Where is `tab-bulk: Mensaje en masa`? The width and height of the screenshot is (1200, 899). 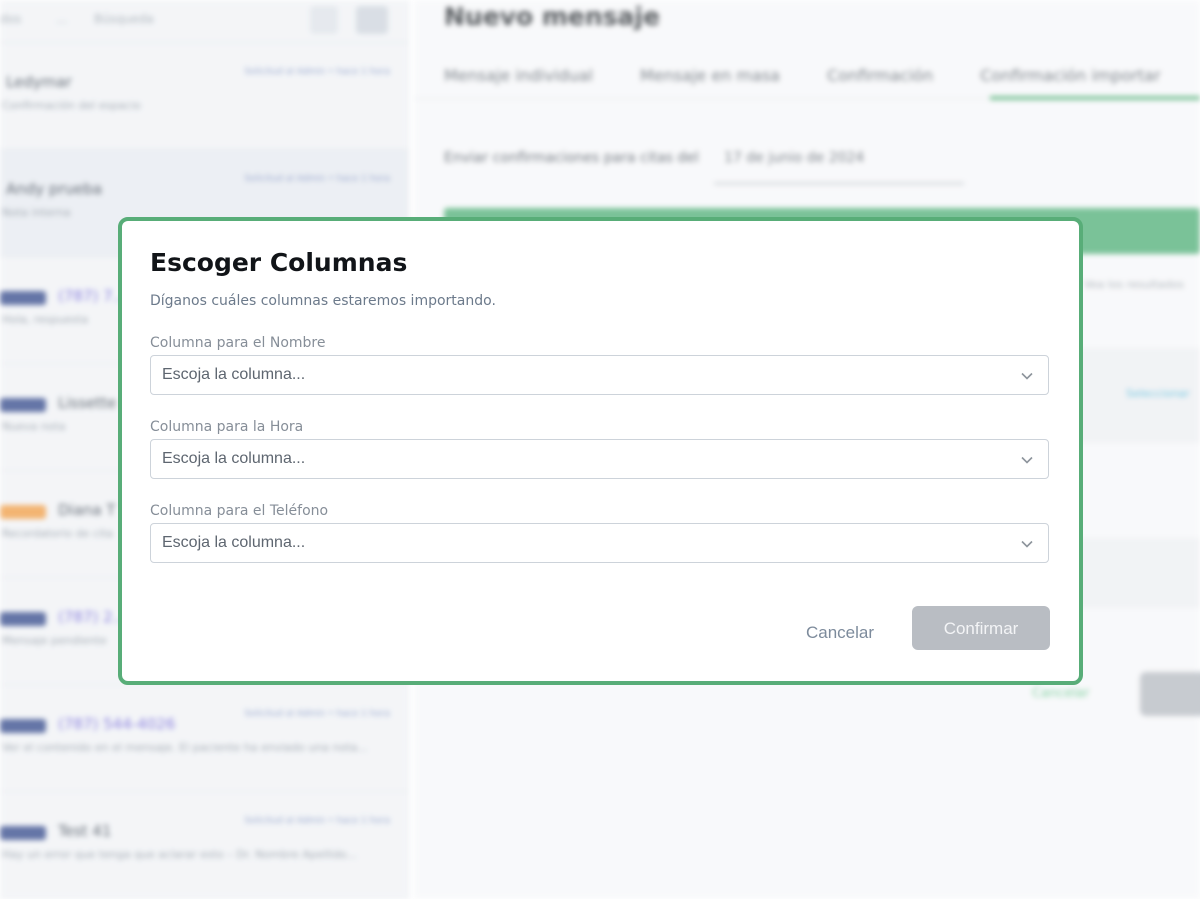 tab-bulk: Mensaje en masa is located at coordinates (710, 75).